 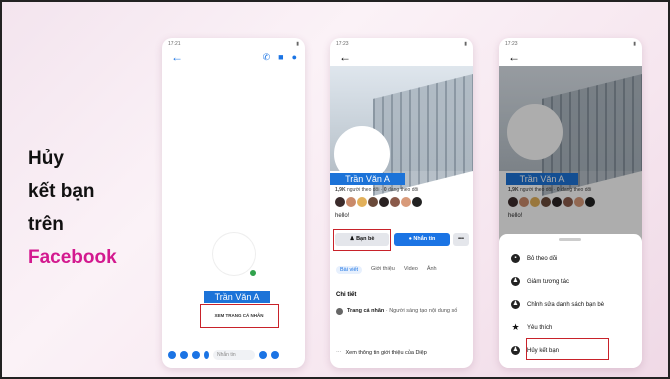 What do you see at coordinates (237, 297) in the screenshot?
I see `contact-name: Trần Văn A` at bounding box center [237, 297].